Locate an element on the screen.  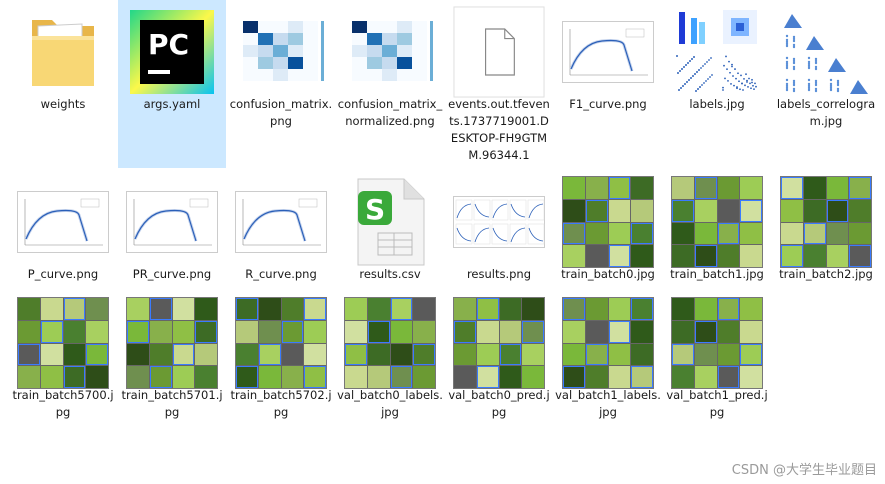
file-item: val_batch1_labels.jpg is located at coordinates (608, 375).